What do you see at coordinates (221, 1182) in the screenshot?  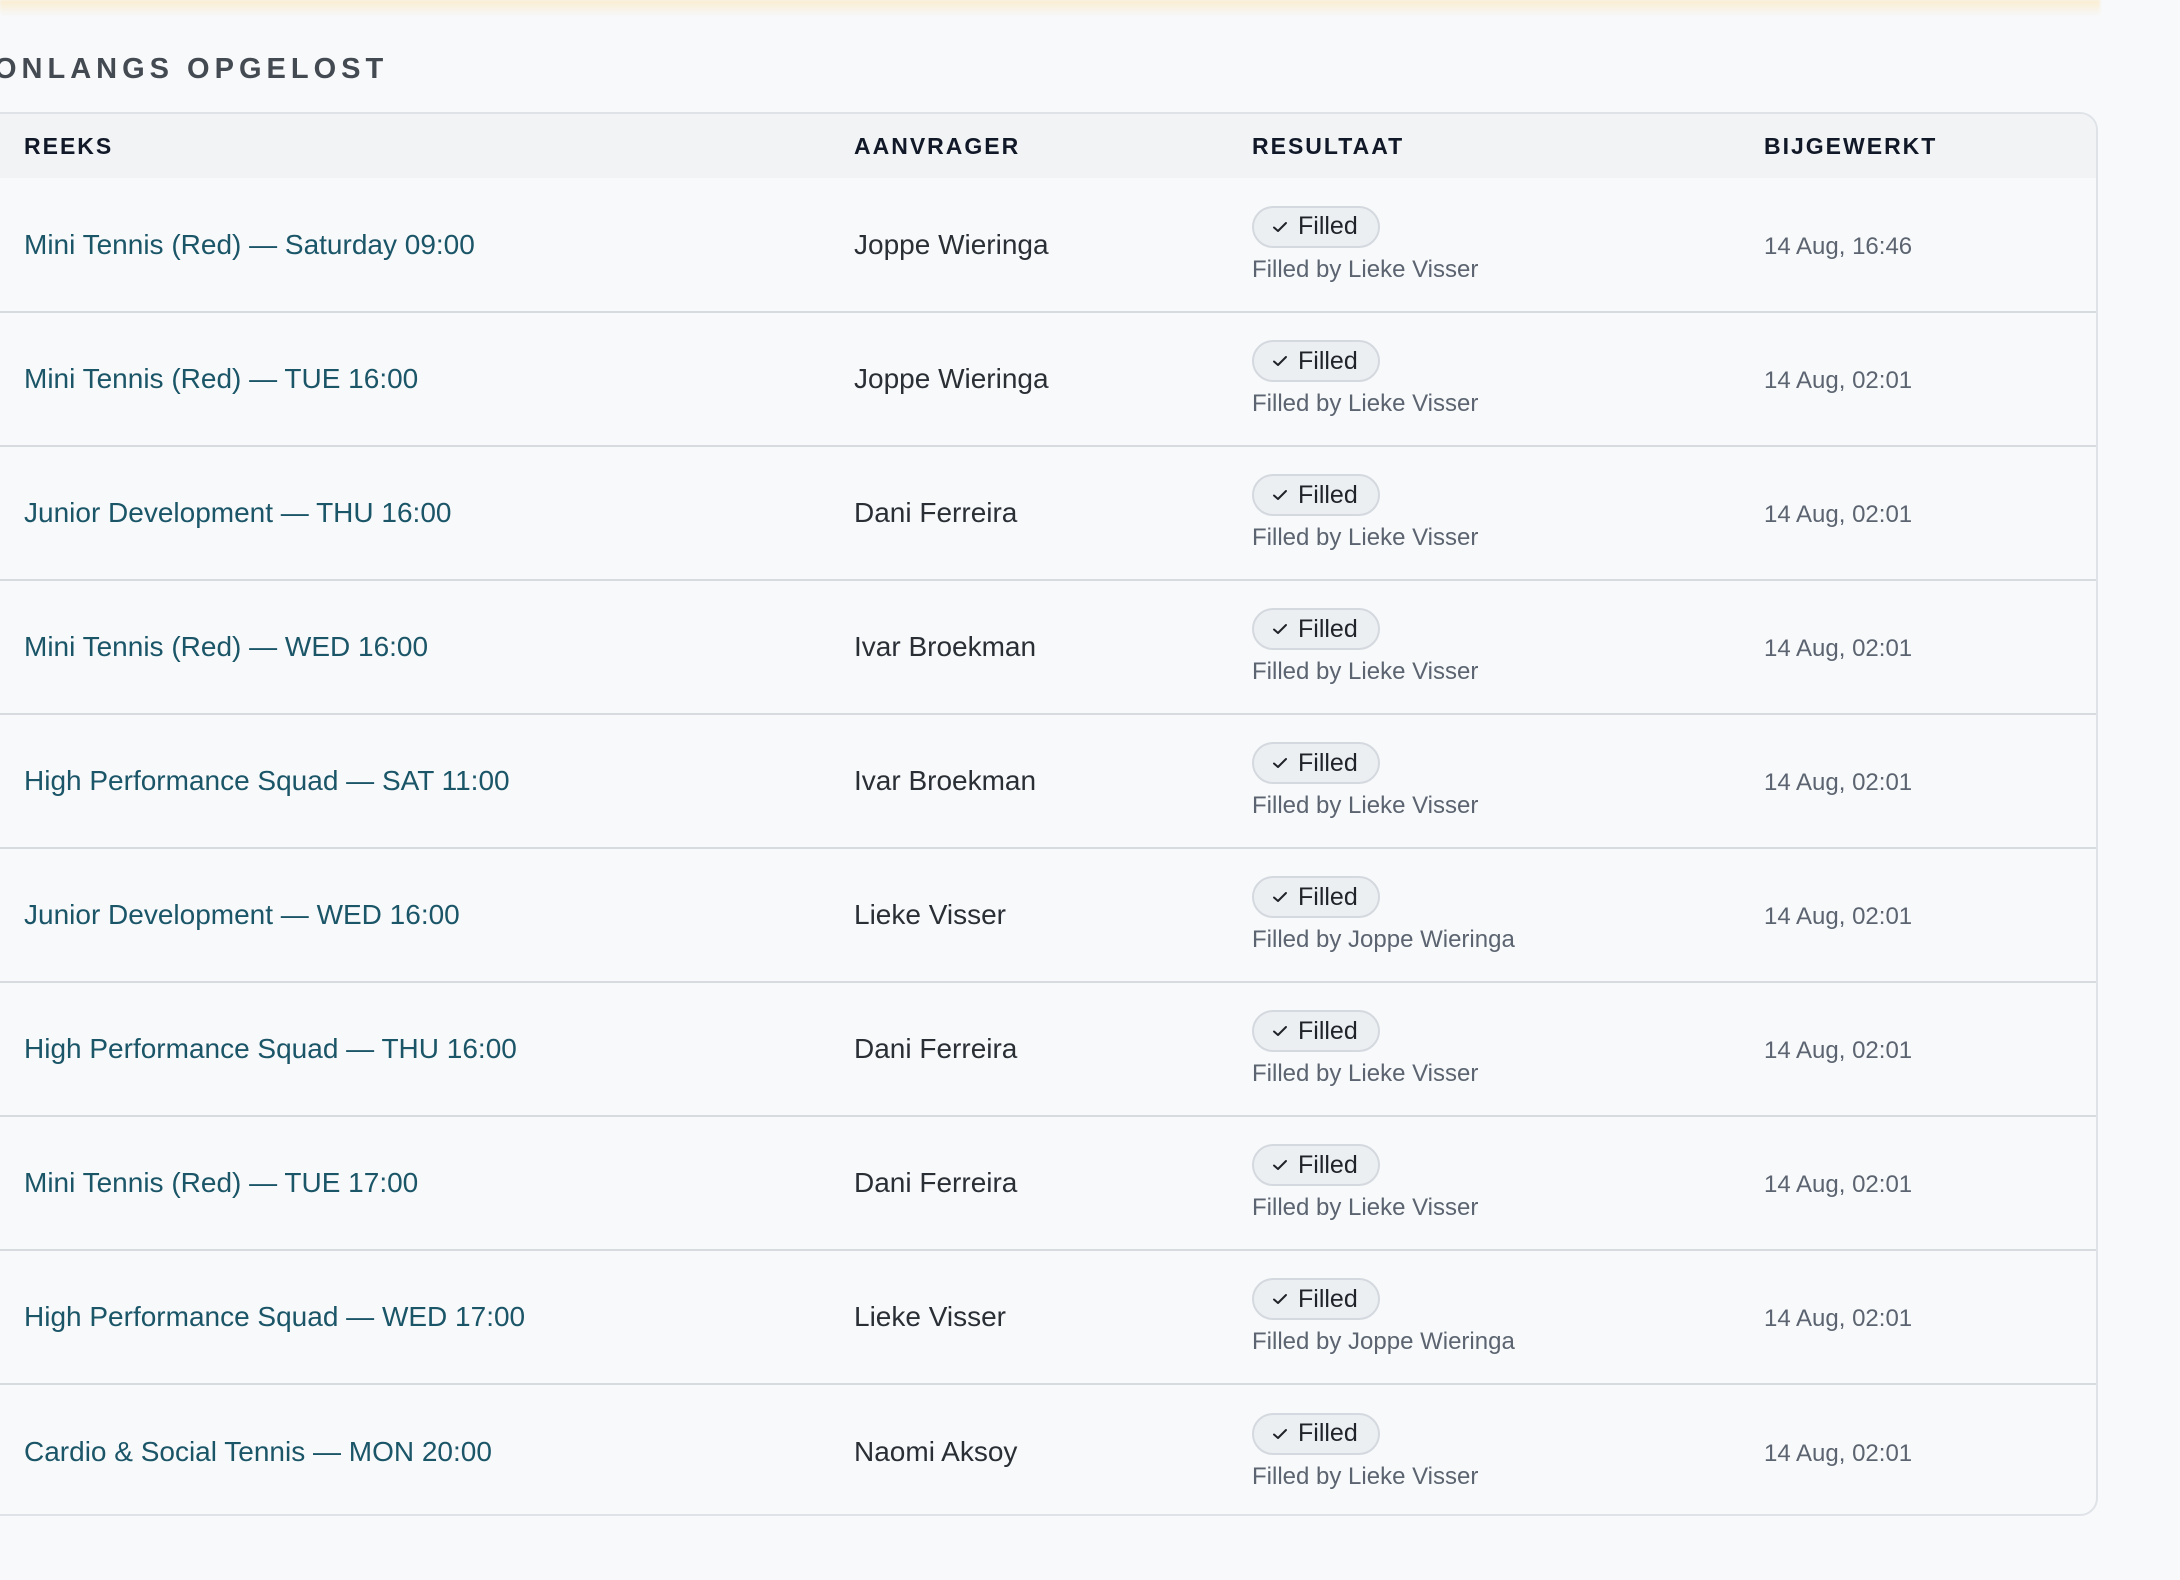 I see `series-link: Mini Tennis (Red) — TUE 17:00` at bounding box center [221, 1182].